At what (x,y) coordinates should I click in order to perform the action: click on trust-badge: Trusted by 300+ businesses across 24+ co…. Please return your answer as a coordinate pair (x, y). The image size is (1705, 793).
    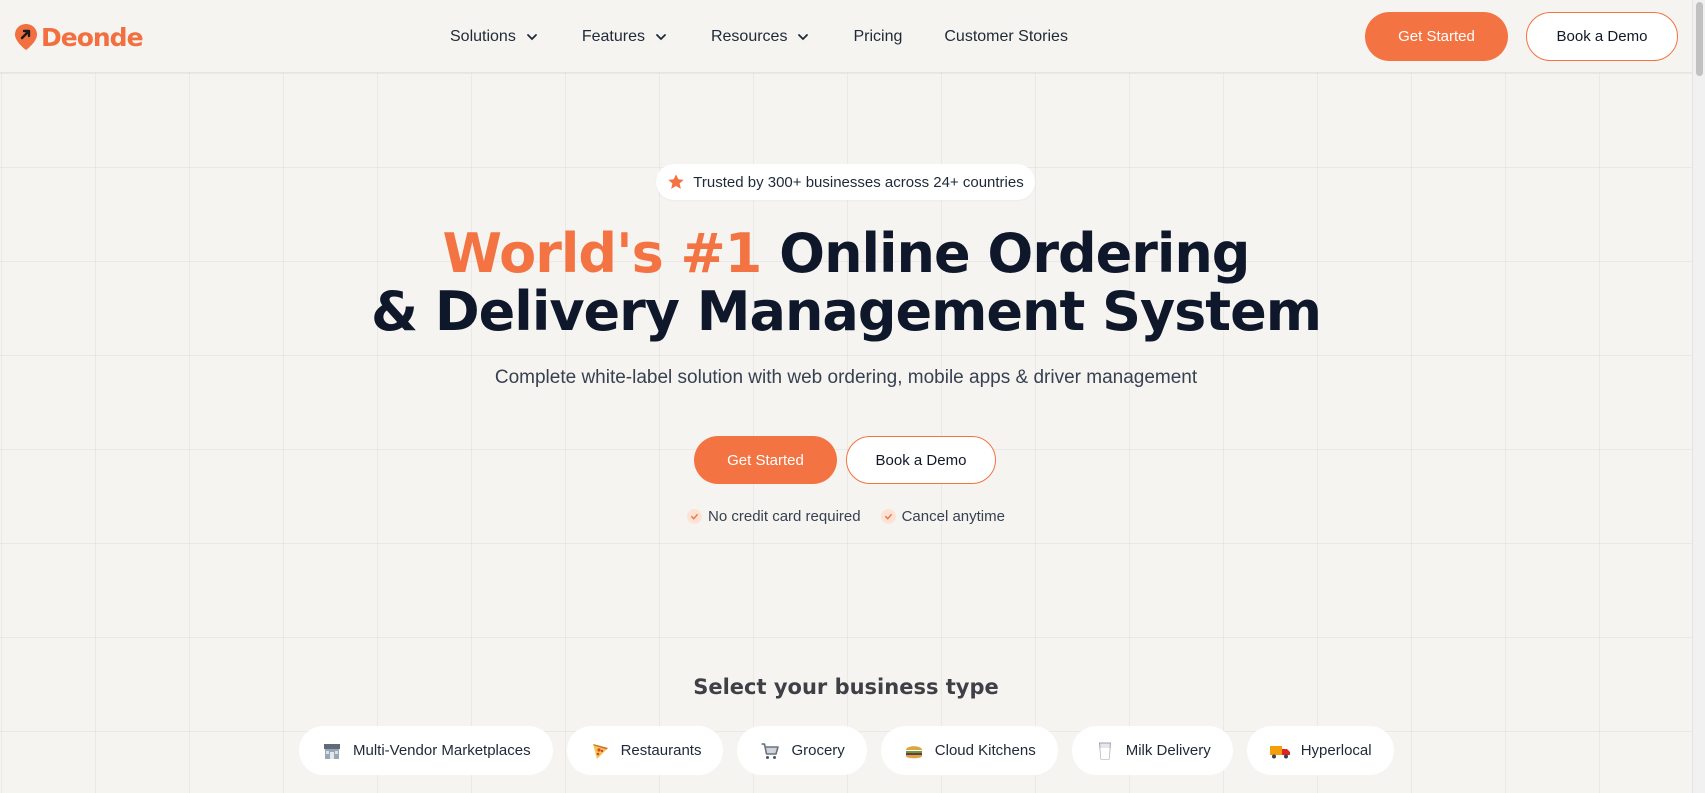
    Looking at the image, I should click on (845, 182).